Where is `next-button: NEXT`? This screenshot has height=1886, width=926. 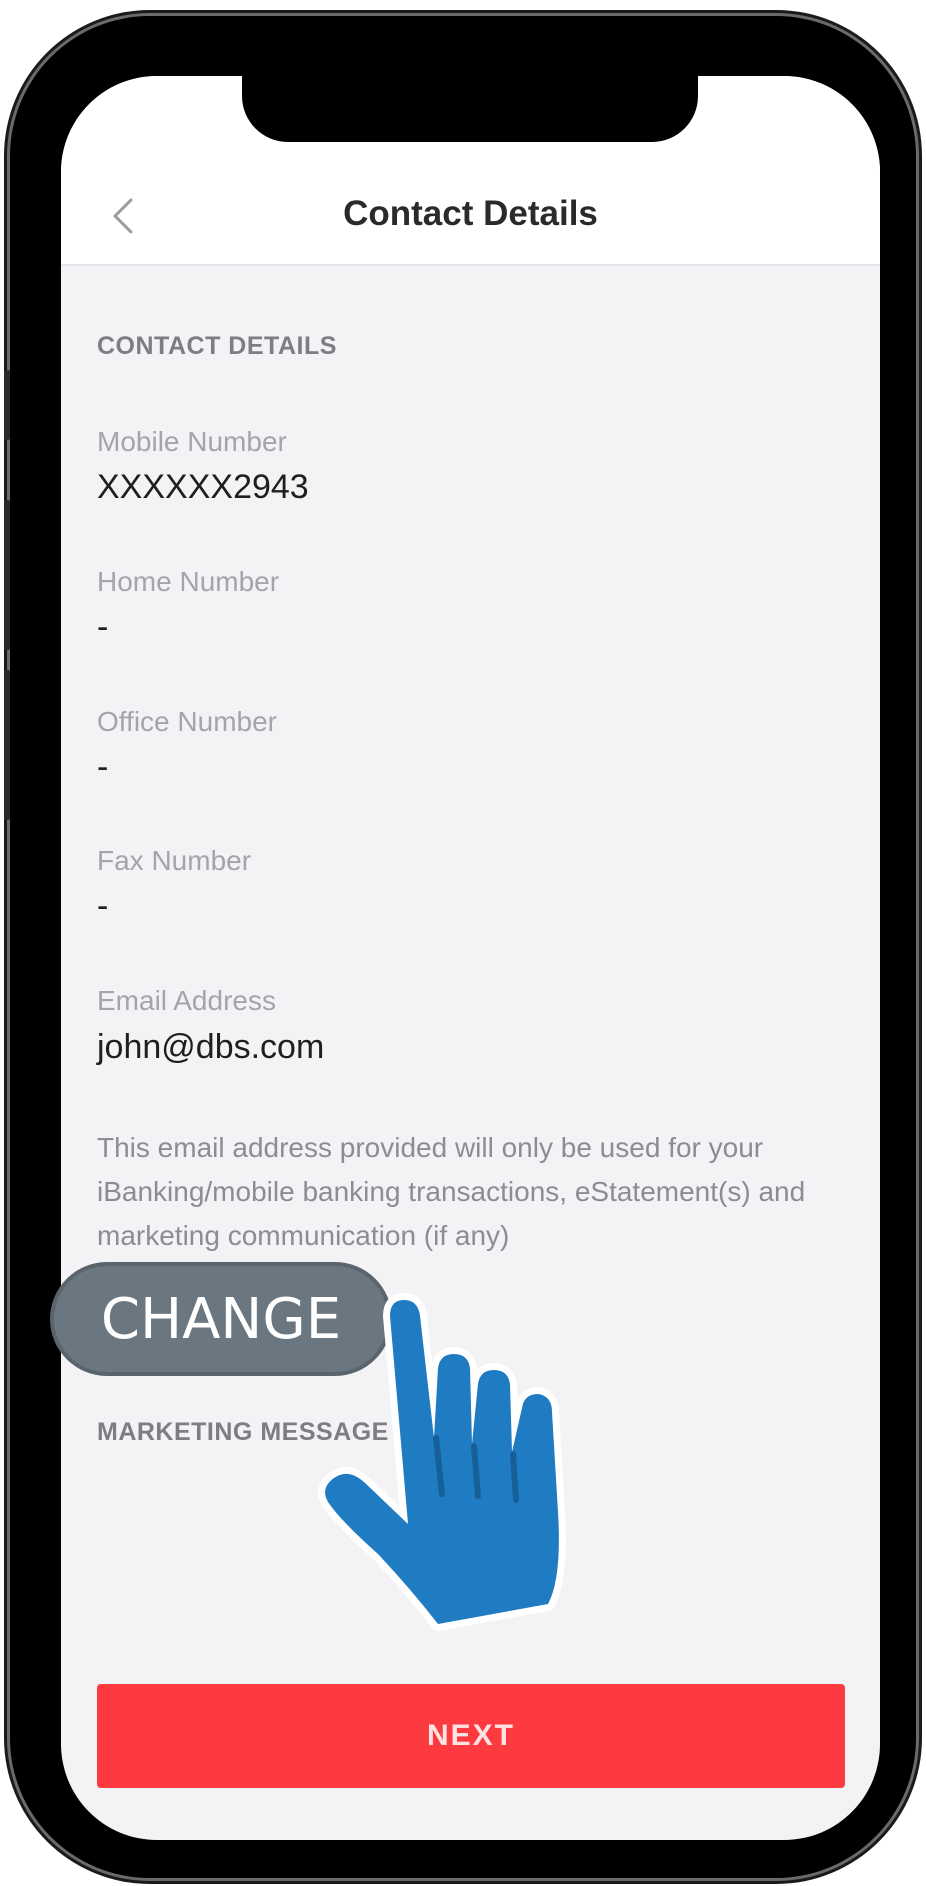 next-button: NEXT is located at coordinates (471, 1736).